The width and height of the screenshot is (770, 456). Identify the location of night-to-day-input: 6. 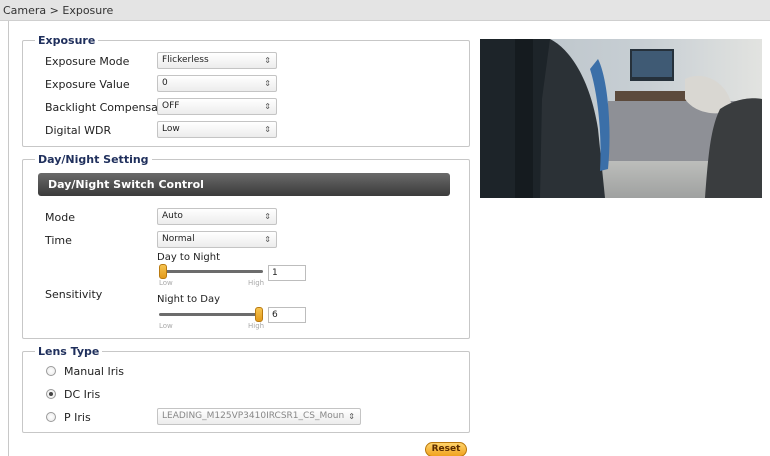
(287, 315).